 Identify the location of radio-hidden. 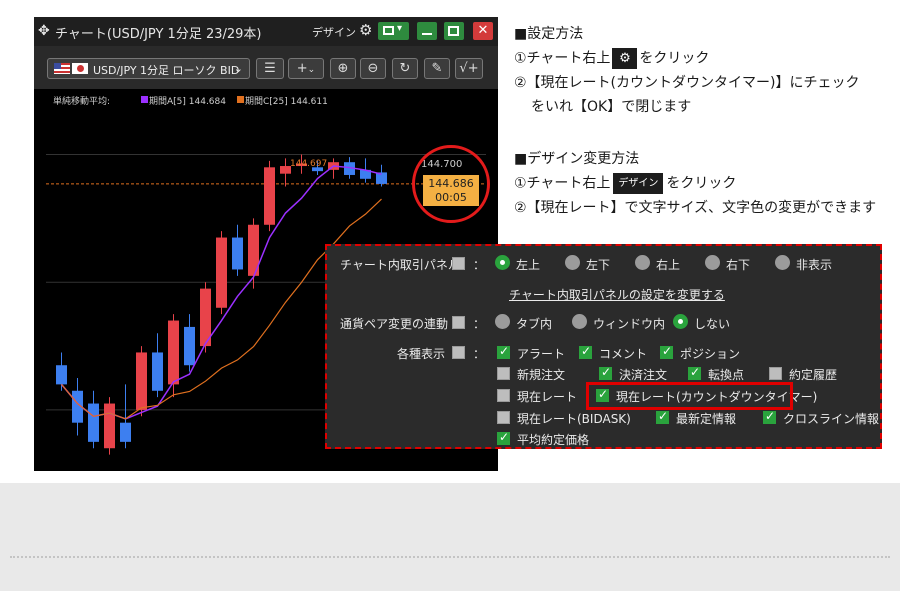
(782, 262).